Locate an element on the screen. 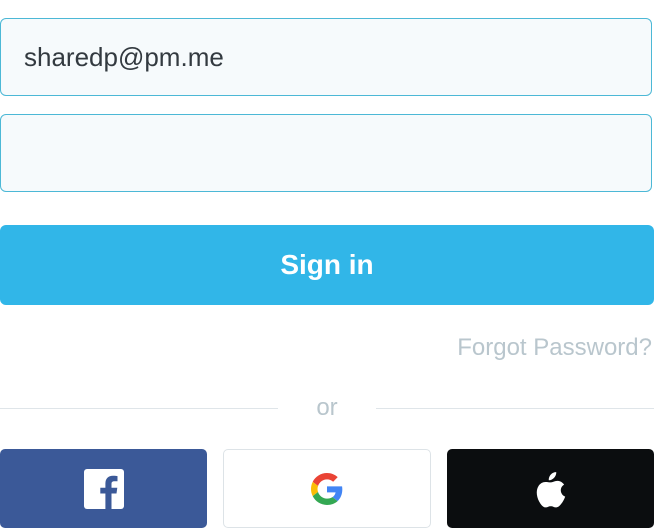 This screenshot has height=530, width=654. google-icon is located at coordinates (327, 488).